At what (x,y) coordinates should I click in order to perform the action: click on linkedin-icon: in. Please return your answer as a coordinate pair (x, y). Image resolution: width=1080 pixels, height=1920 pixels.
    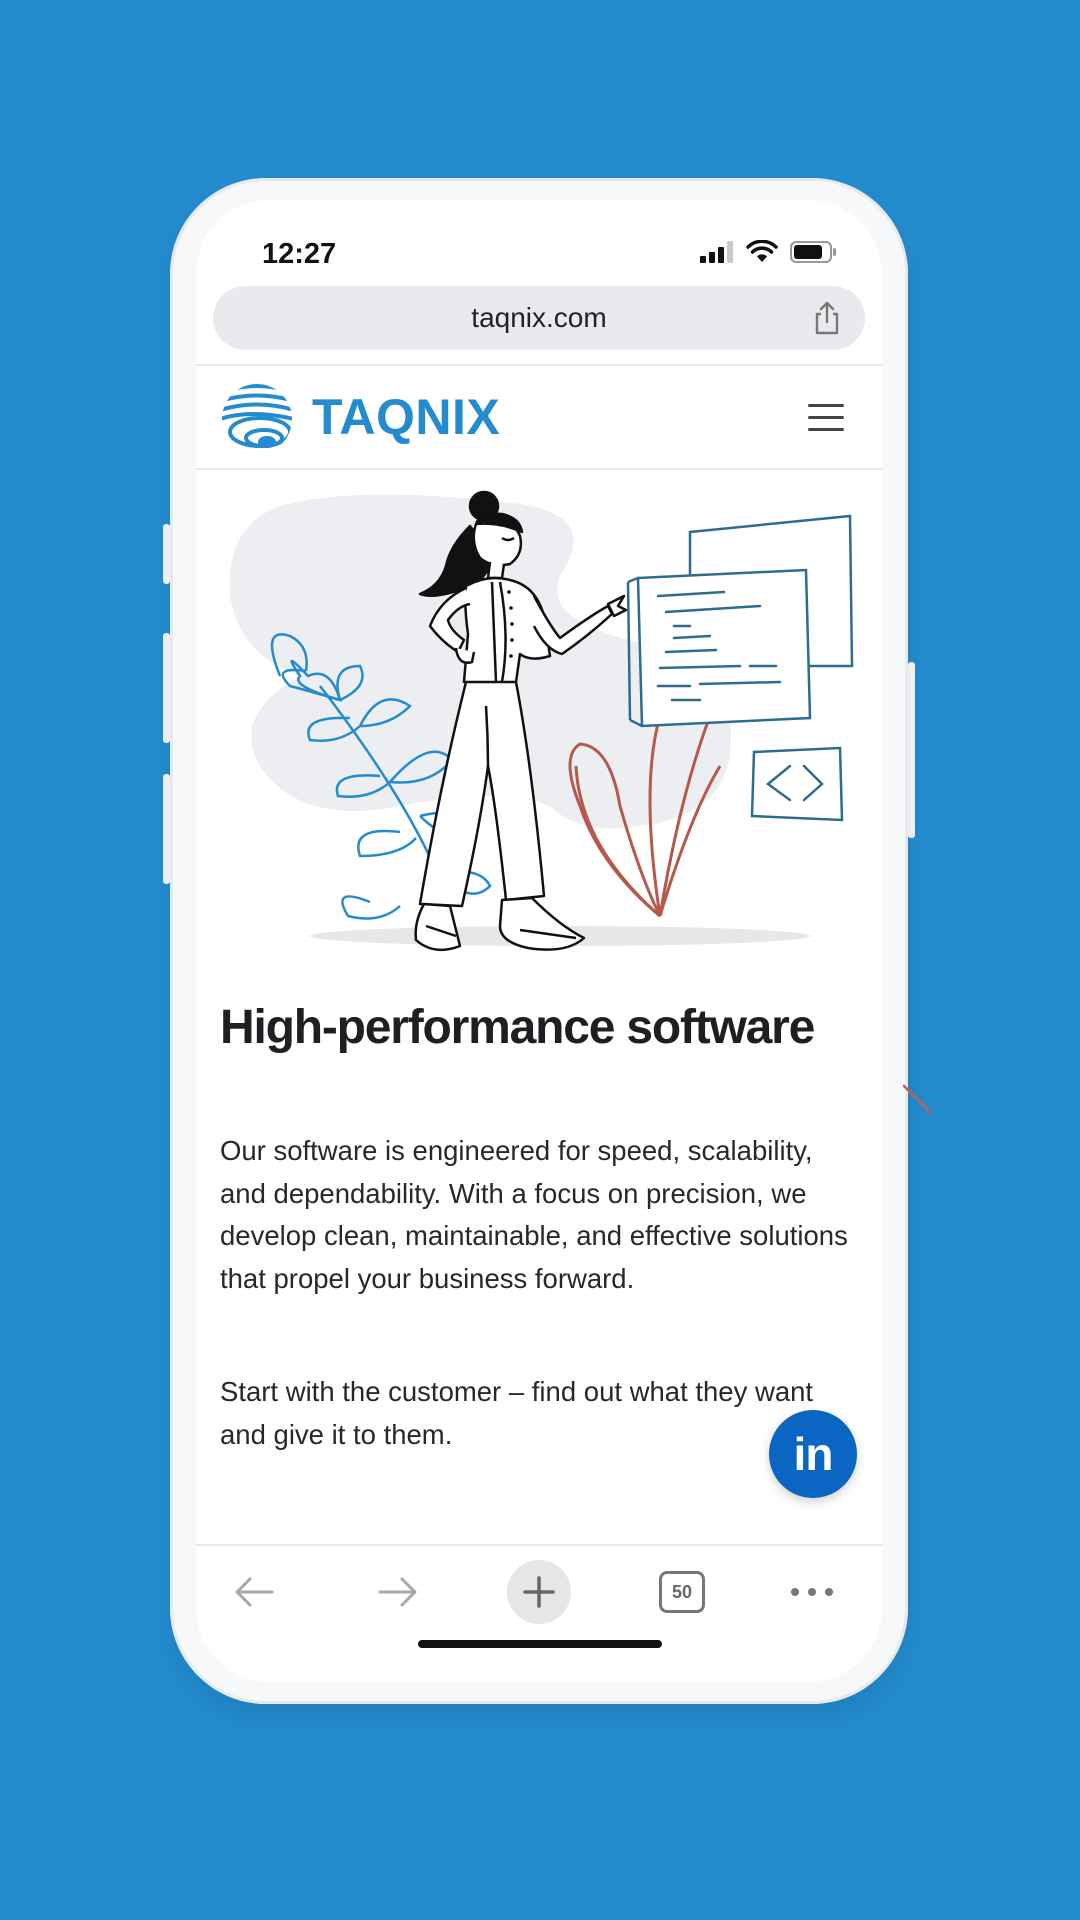
    Looking at the image, I should click on (813, 1454).